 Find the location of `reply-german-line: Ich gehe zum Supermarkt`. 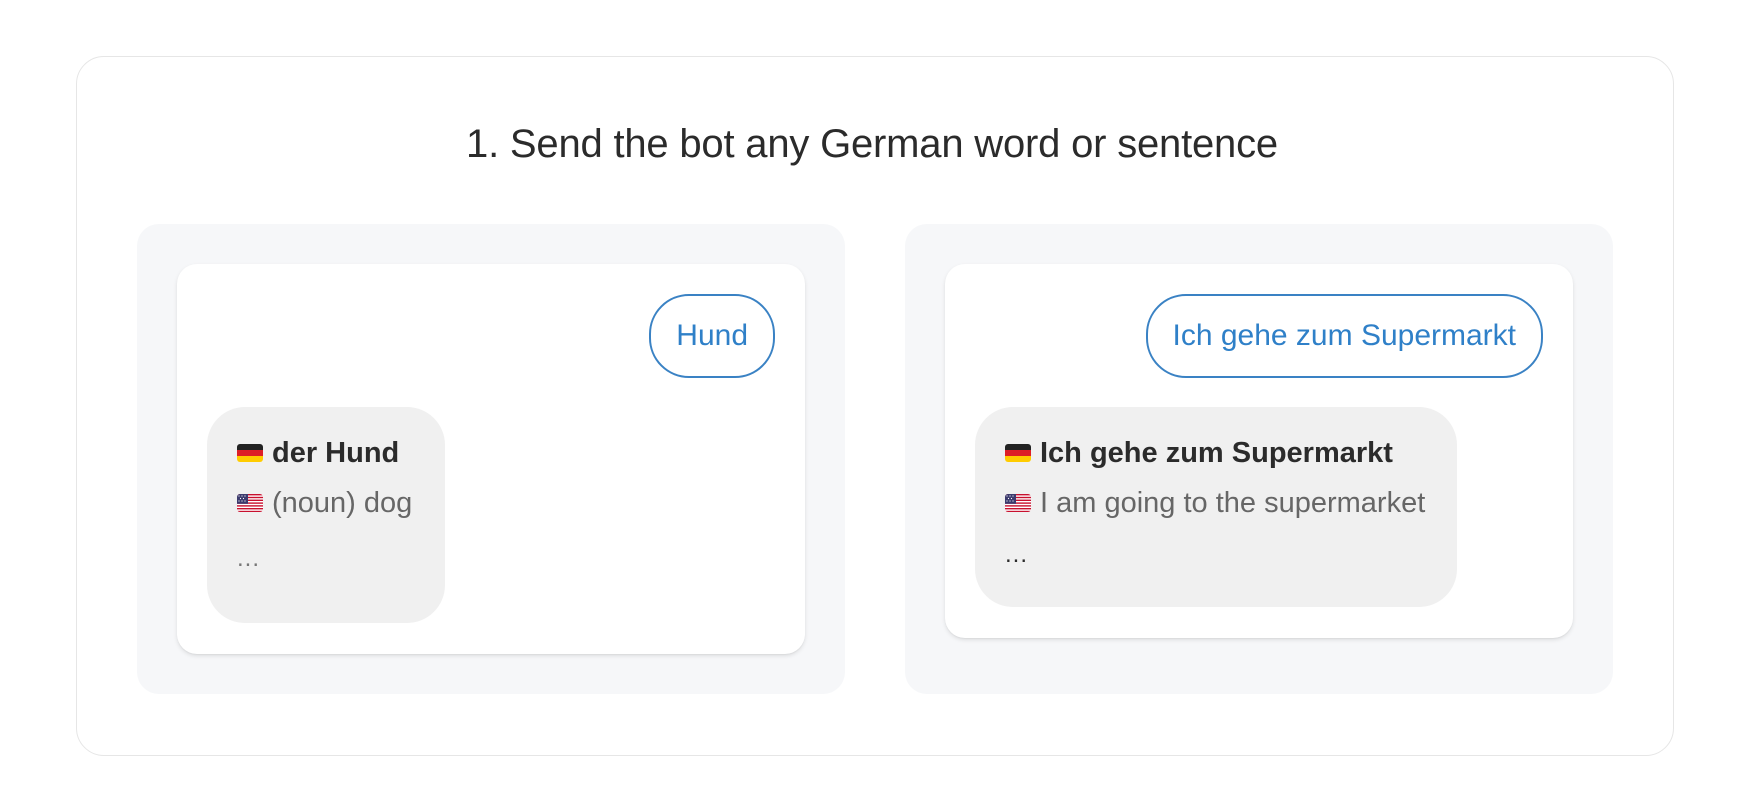

reply-german-line: Ich gehe zum Supermarkt is located at coordinates (1216, 453).